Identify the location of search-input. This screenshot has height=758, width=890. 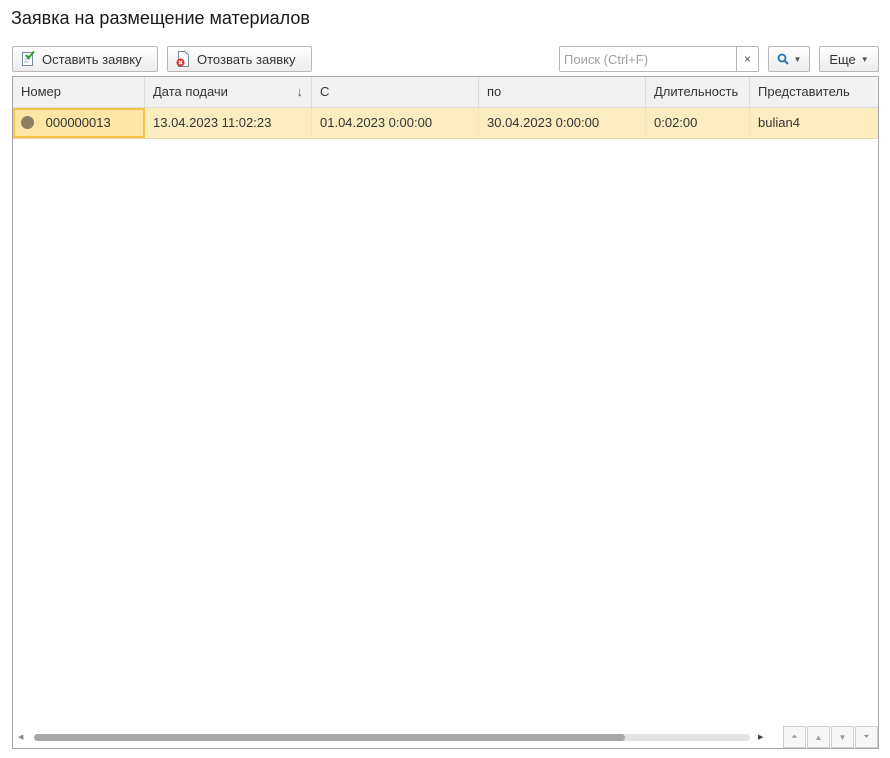
(647, 59).